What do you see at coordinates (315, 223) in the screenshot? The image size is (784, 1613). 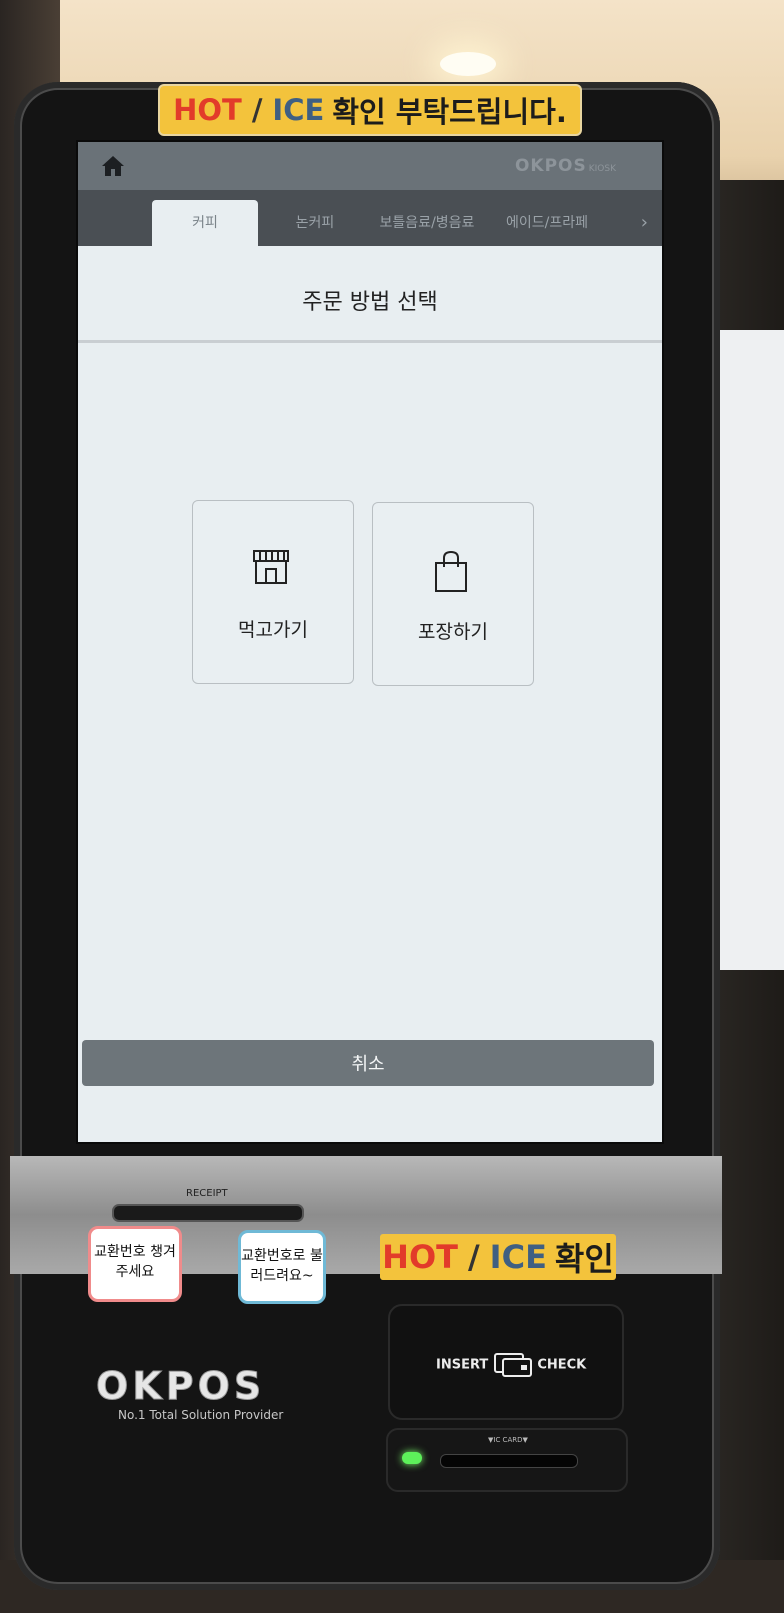 I see `tab-non-coffee: 논커피` at bounding box center [315, 223].